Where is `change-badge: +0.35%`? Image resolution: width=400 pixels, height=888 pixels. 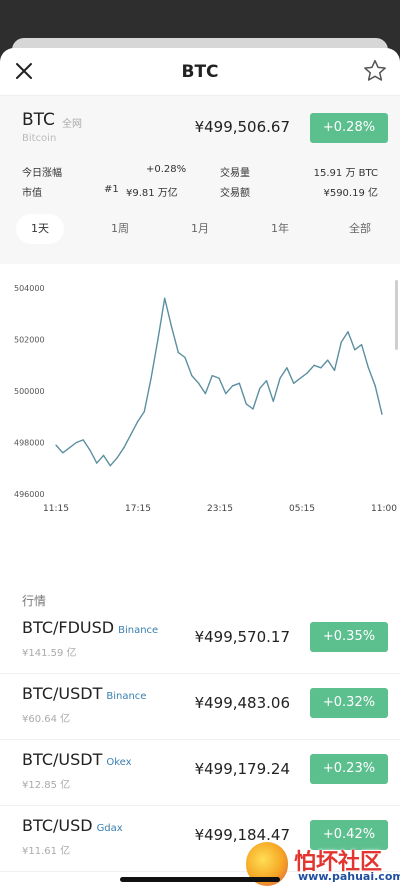 change-badge: +0.35% is located at coordinates (349, 637).